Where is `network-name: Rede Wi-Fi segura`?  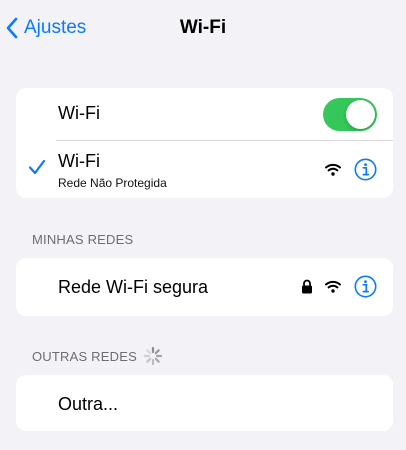
network-name: Rede Wi-Fi segura is located at coordinates (133, 287).